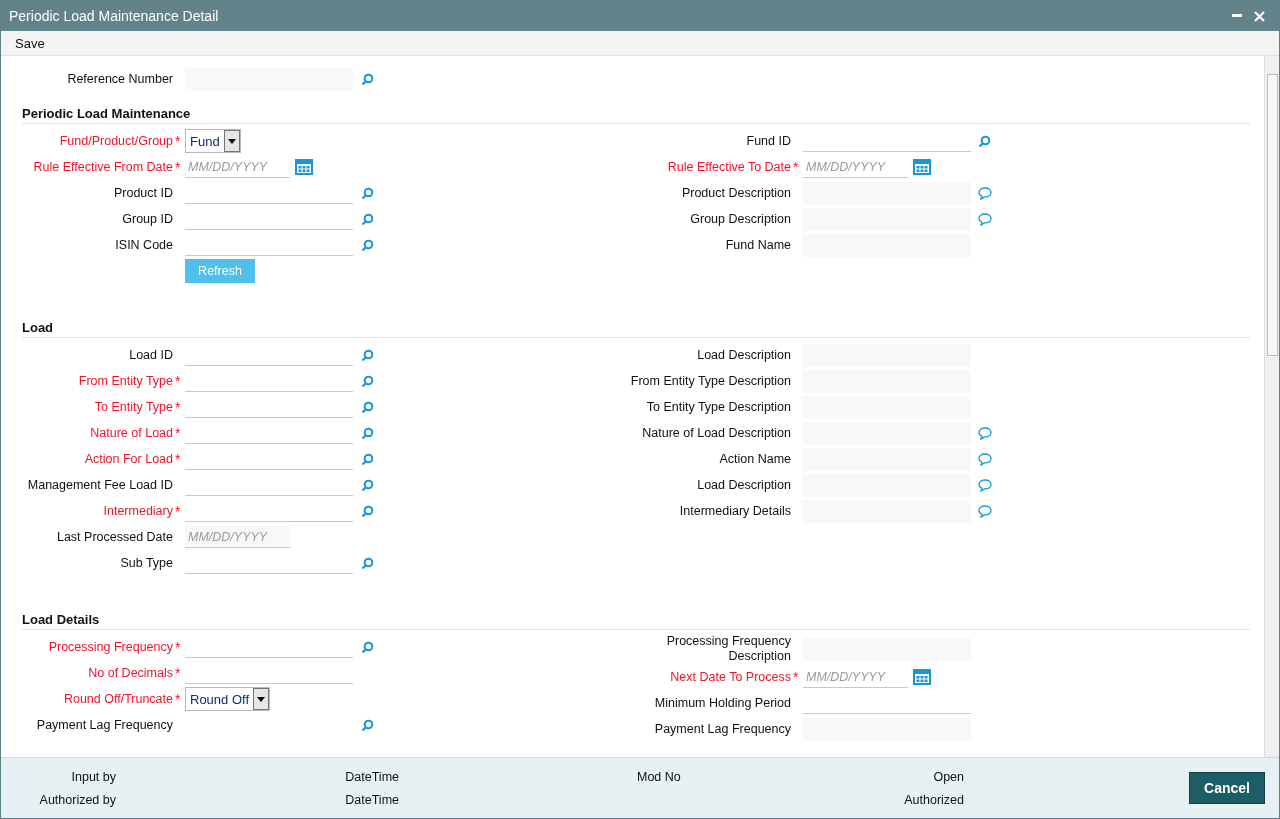 This screenshot has height=819, width=1280. Describe the element at coordinates (77, 799) in the screenshot. I see `audit-label: Authorized by` at that location.